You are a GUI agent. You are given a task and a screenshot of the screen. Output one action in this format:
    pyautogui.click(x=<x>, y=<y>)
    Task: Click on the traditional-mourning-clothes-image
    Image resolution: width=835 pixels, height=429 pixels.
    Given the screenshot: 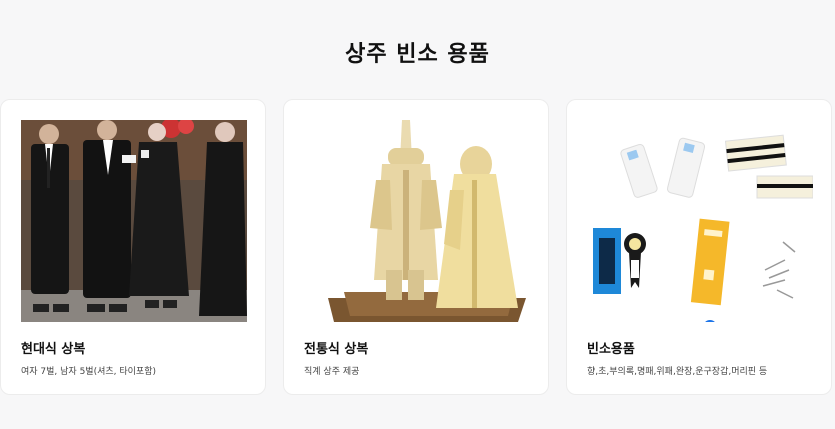 What is the action you would take?
    pyautogui.click(x=417, y=221)
    